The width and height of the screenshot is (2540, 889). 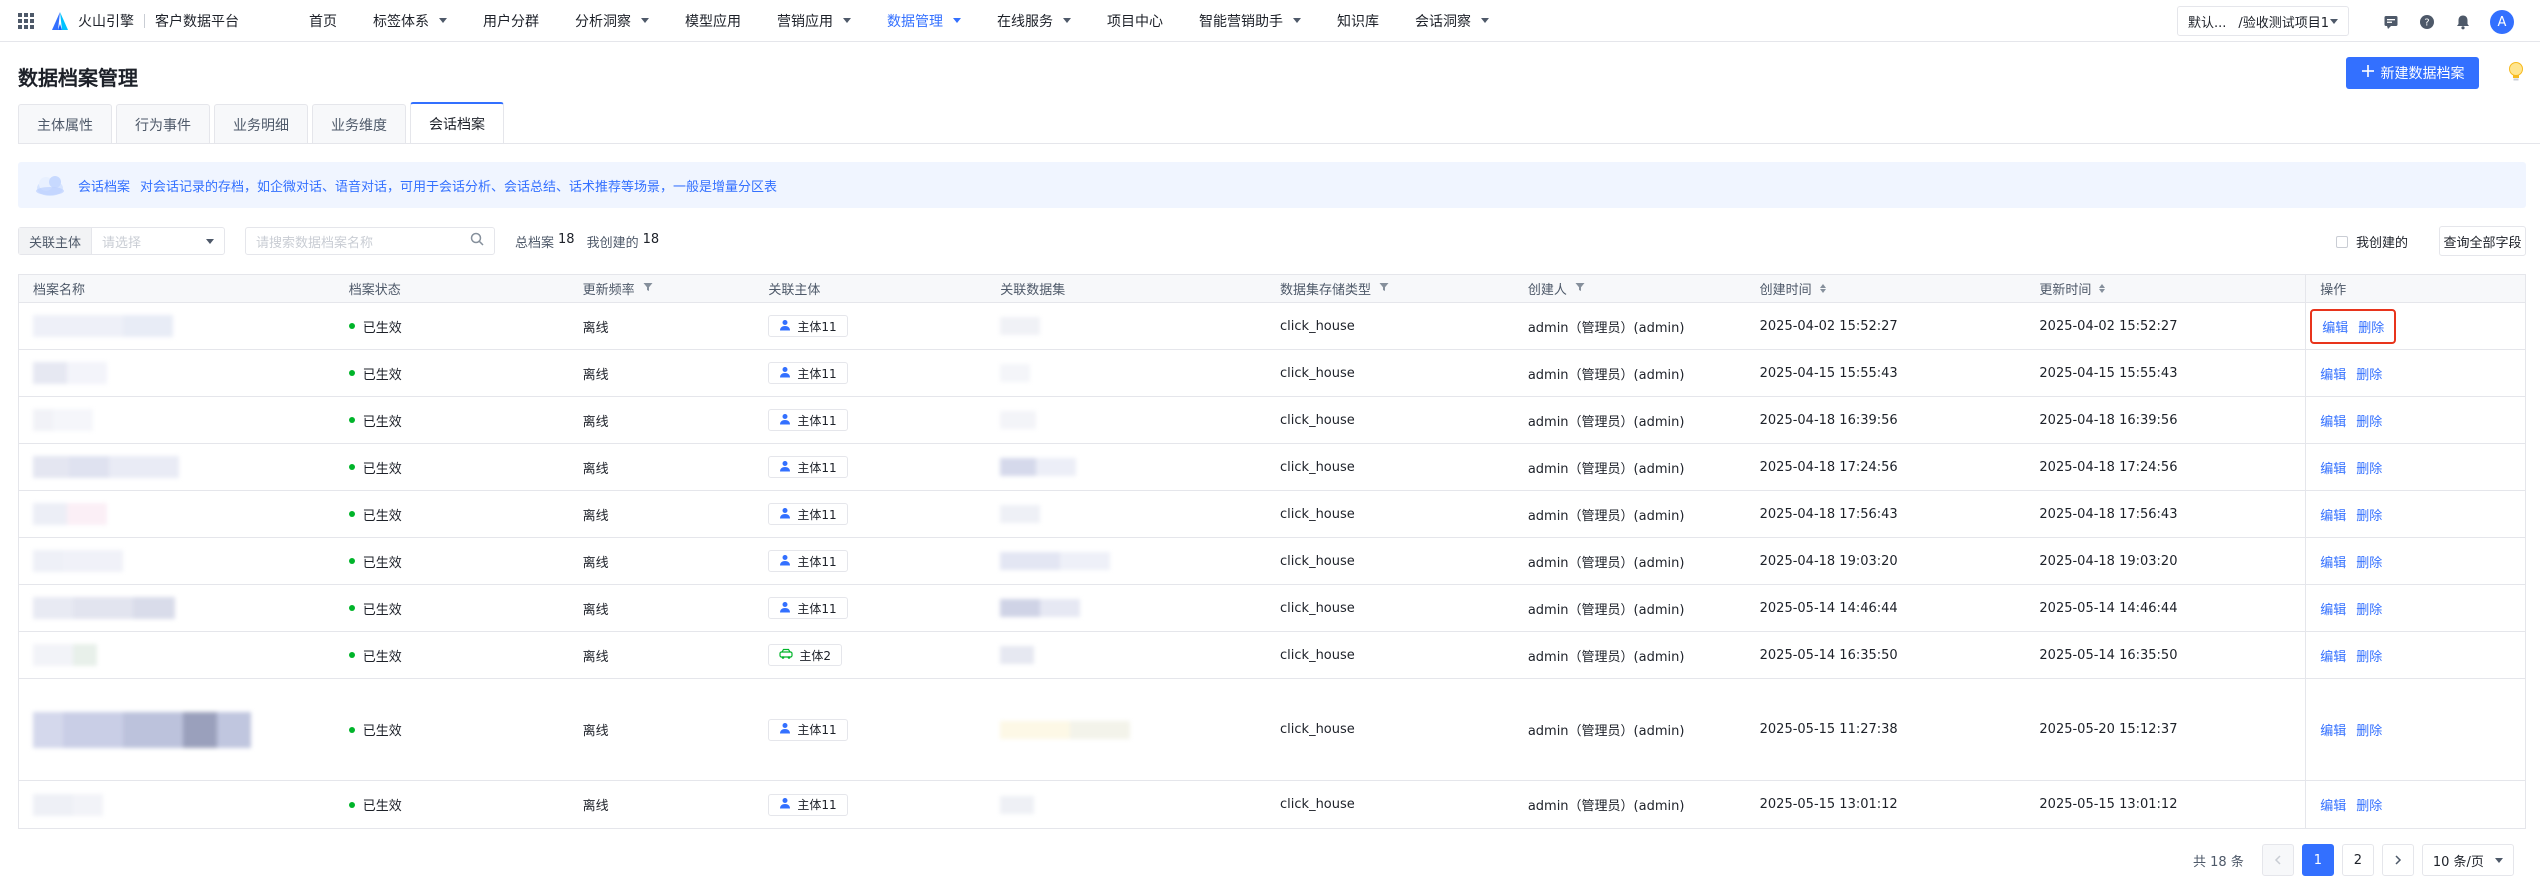 What do you see at coordinates (177, 288) in the screenshot?
I see `column-header-0: 档案名称` at bounding box center [177, 288].